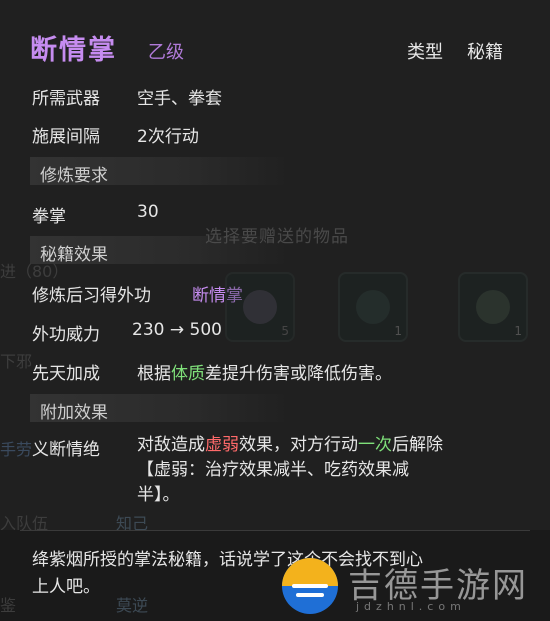 The height and width of the screenshot is (621, 550). I want to click on scroll-icon, so click(493, 307).